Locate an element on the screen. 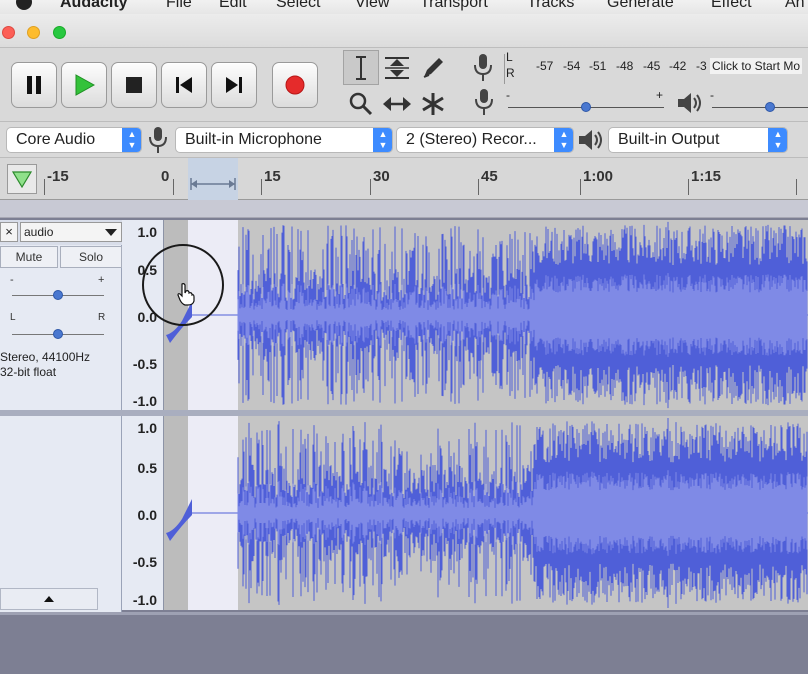  menu-tracks: Tracks is located at coordinates (550, 6).